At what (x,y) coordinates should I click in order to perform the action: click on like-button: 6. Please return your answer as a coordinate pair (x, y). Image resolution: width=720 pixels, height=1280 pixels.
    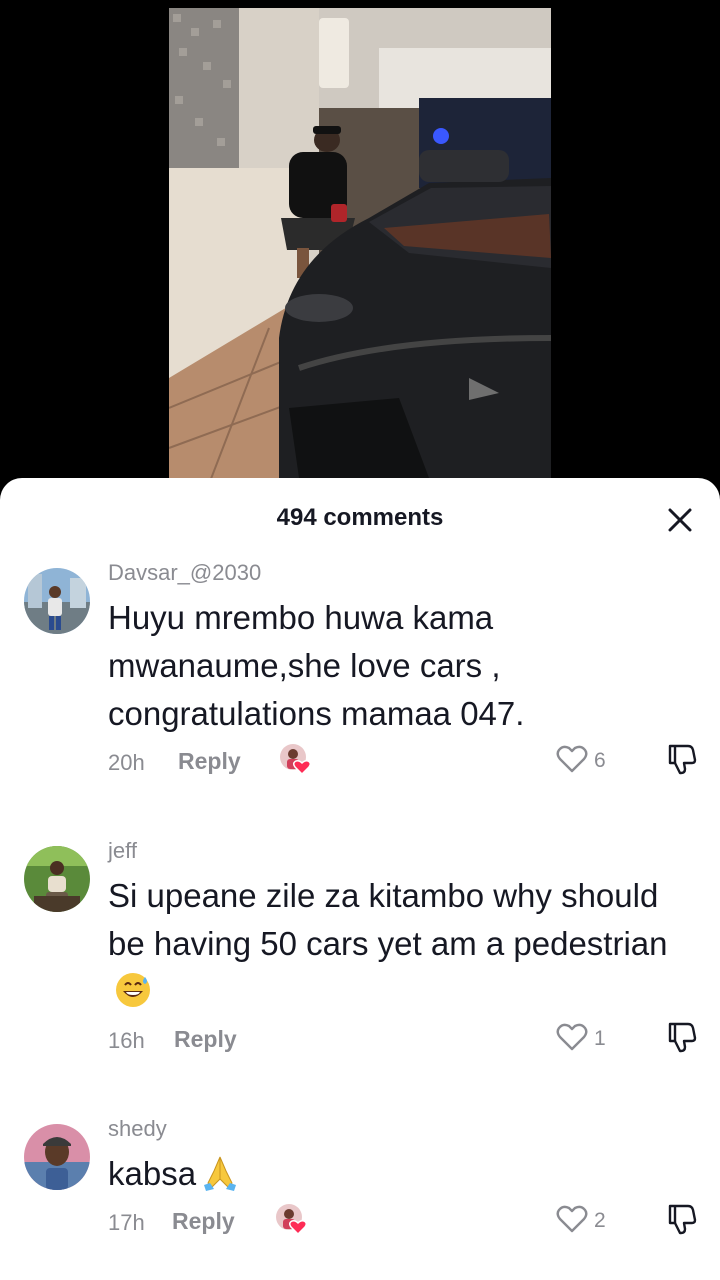
    Looking at the image, I should click on (596, 762).